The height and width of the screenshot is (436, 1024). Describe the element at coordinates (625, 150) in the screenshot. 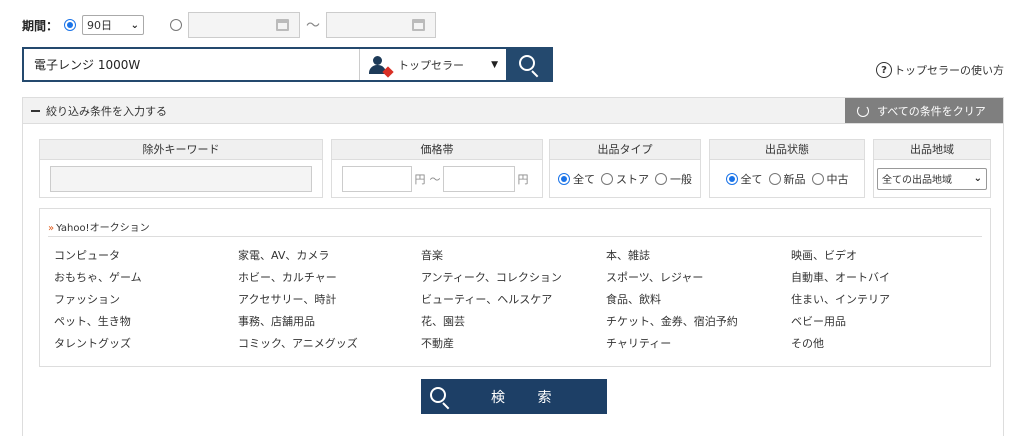

I see `listing-type-title: 出品タイプ` at that location.